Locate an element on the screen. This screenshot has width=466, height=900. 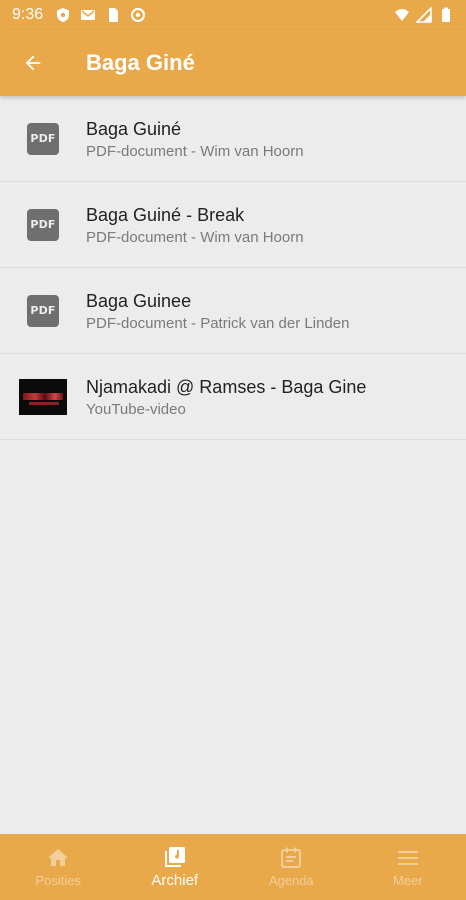
item-title: Njamakadi @ Ramses - Baga Gine is located at coordinates (226, 386).